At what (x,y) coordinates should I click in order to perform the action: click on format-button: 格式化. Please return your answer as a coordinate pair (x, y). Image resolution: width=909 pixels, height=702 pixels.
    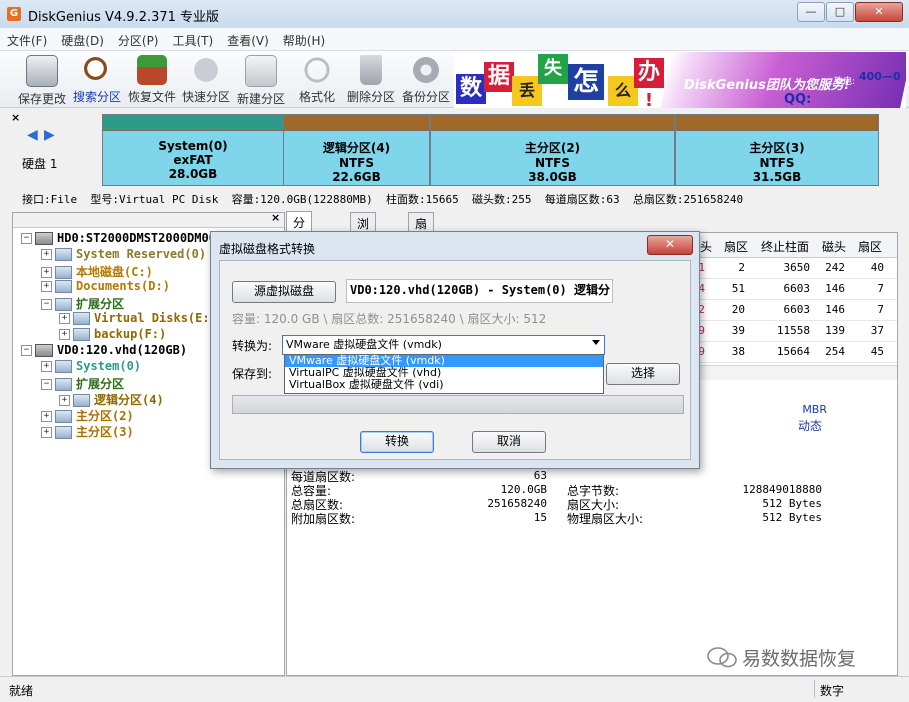
    Looking at the image, I should click on (317, 79).